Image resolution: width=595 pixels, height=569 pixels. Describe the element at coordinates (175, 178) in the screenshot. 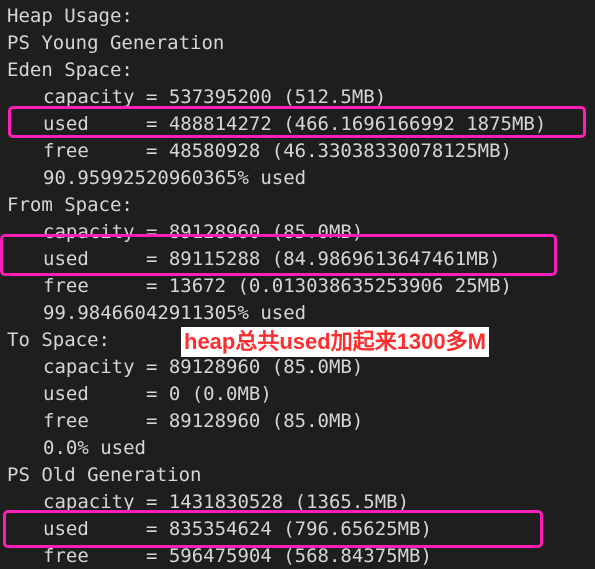

I see `eden-percent-line: 90.95992520960365% used` at that location.